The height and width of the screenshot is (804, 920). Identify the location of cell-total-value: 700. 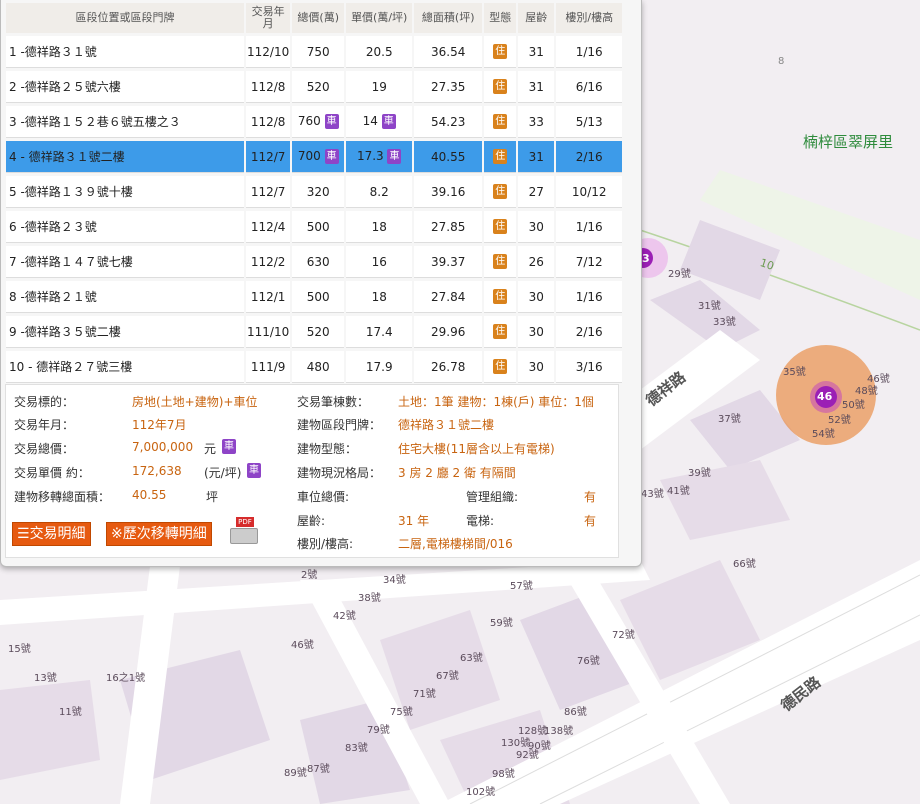
(309, 156).